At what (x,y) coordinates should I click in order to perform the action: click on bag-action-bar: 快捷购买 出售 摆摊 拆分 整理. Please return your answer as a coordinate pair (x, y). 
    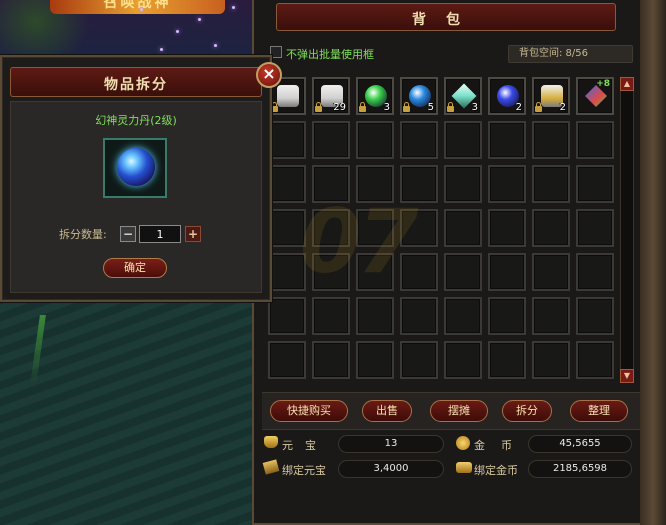
    Looking at the image, I should click on (451, 411).